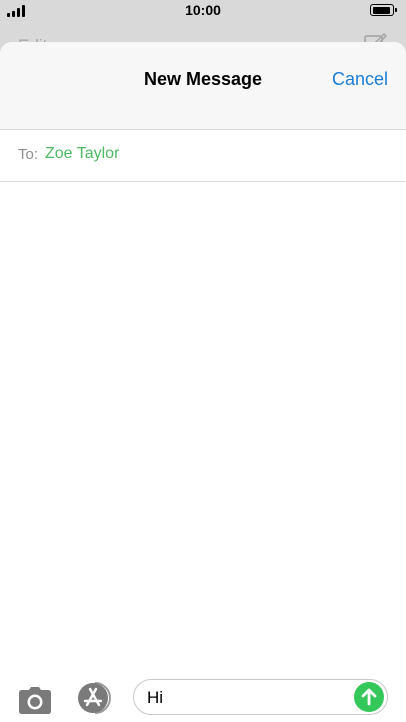 The width and height of the screenshot is (406, 722). What do you see at coordinates (203, 86) in the screenshot?
I see `sheet-header: New Message Cancel` at bounding box center [203, 86].